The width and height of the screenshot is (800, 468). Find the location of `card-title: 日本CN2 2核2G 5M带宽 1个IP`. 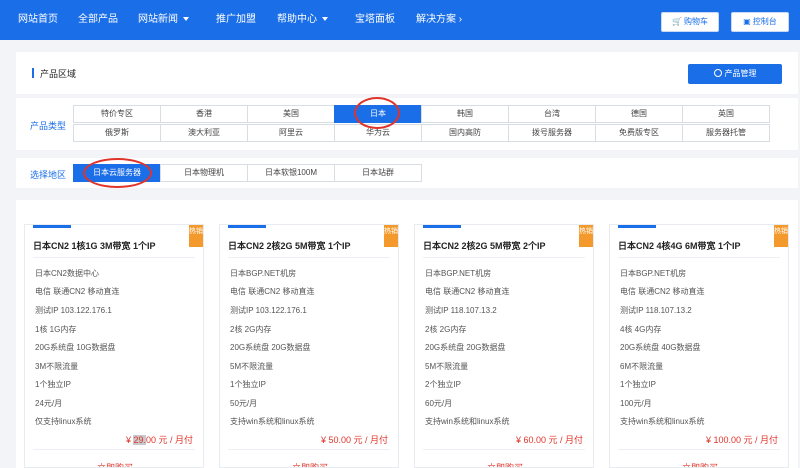

card-title: 日本CN2 2核2G 5M带宽 1个IP is located at coordinates (289, 246).